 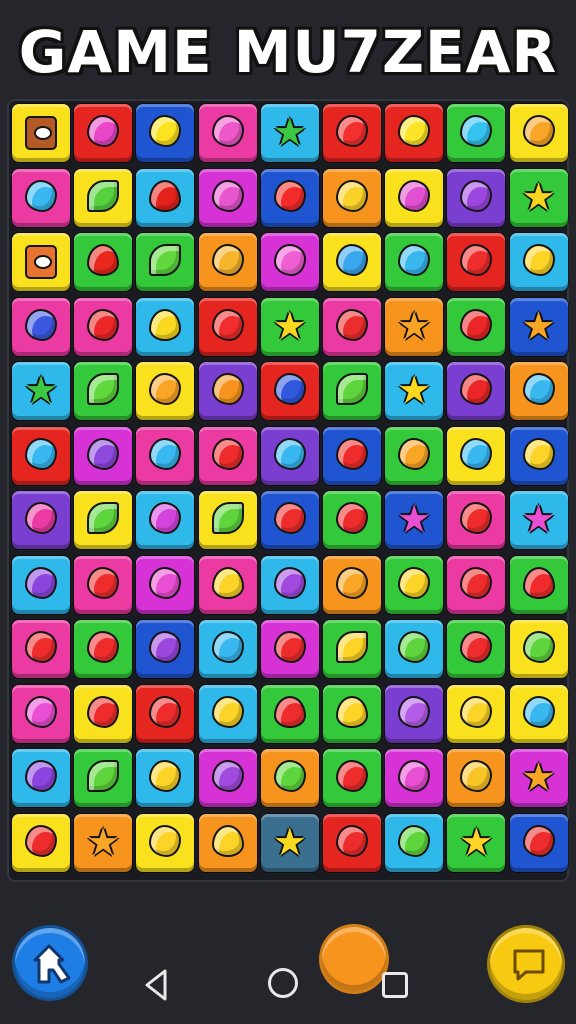 What do you see at coordinates (526, 964) in the screenshot?
I see `chat-button` at bounding box center [526, 964].